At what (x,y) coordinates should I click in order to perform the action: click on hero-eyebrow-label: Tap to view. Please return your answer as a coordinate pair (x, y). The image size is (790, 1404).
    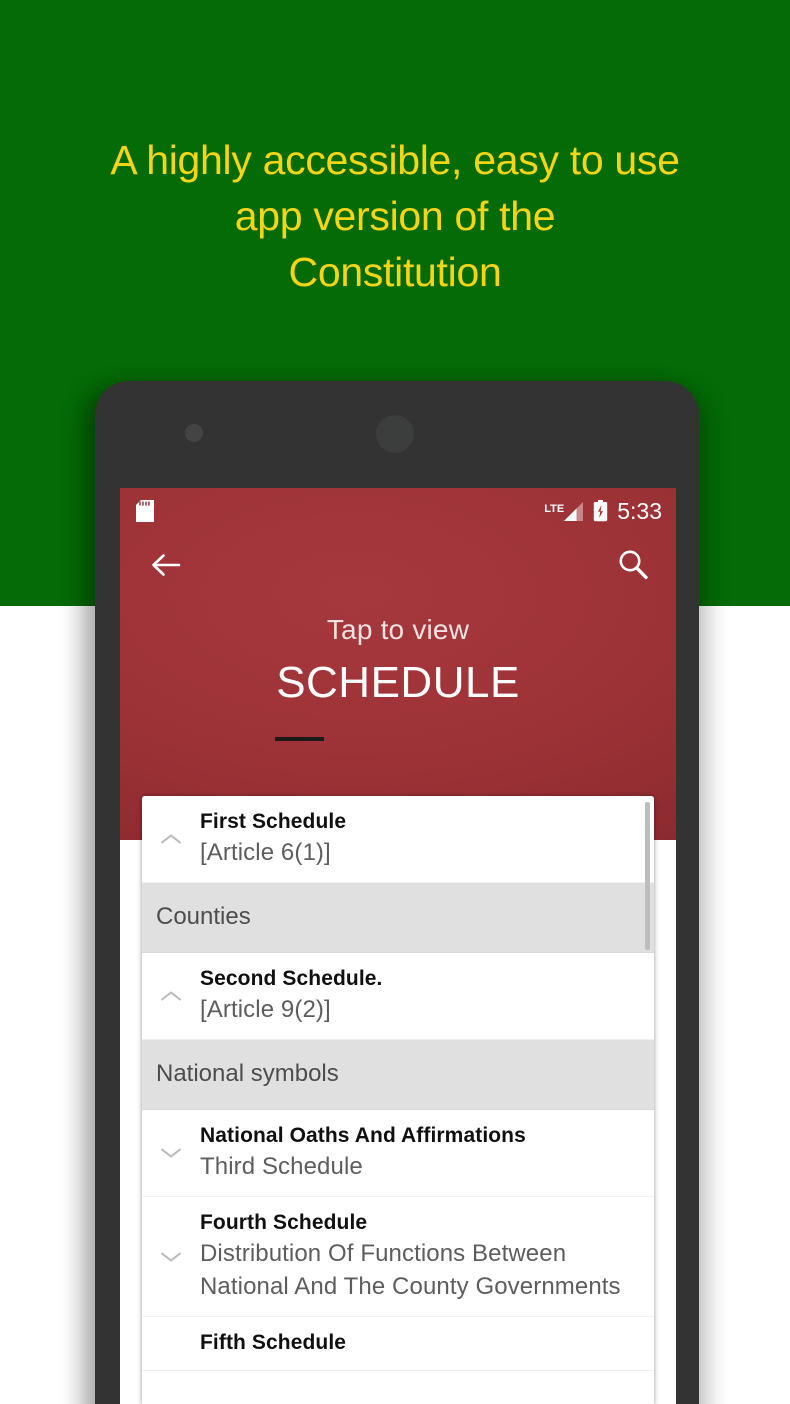
    Looking at the image, I should click on (398, 629).